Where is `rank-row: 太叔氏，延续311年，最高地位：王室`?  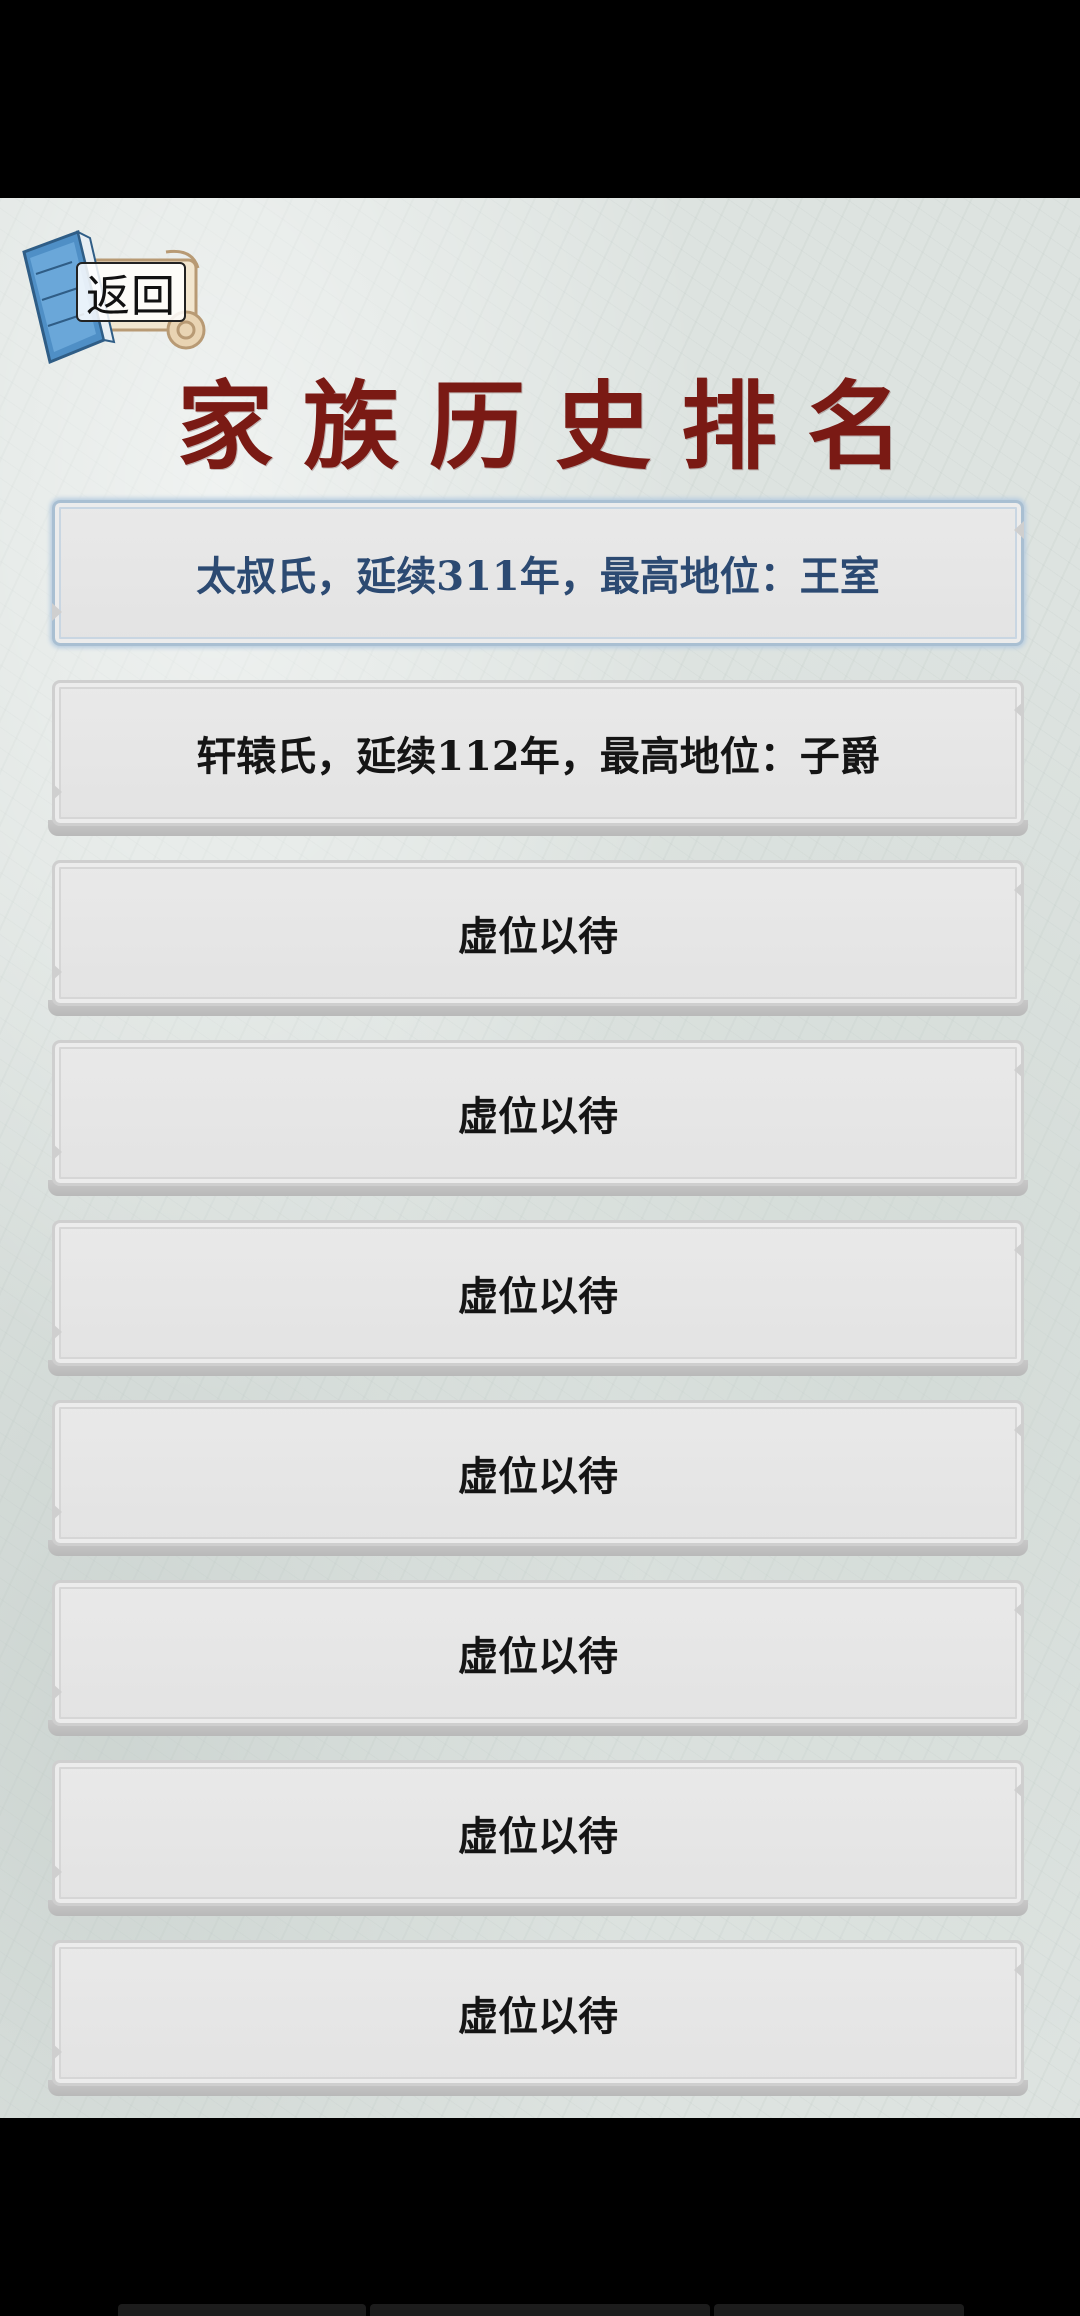
rank-row: 太叔氏，延续311年，最高地位：王室 is located at coordinates (538, 576).